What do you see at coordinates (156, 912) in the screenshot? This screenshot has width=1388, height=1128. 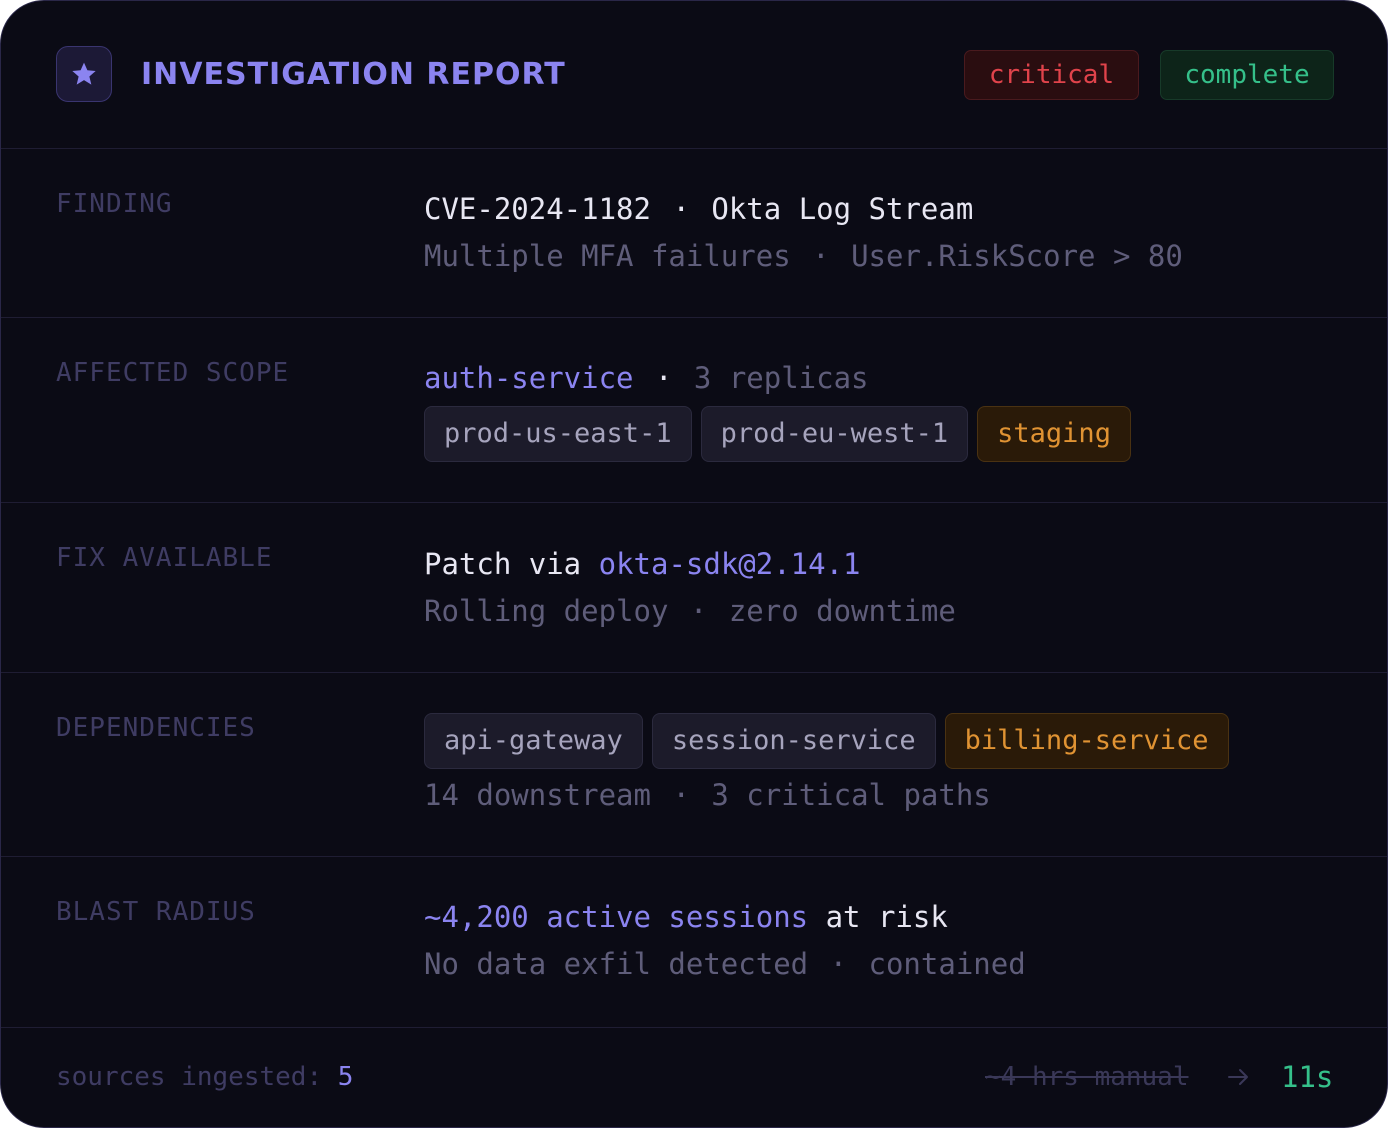 I see `blast-radius-label: BLAST RADIUS` at bounding box center [156, 912].